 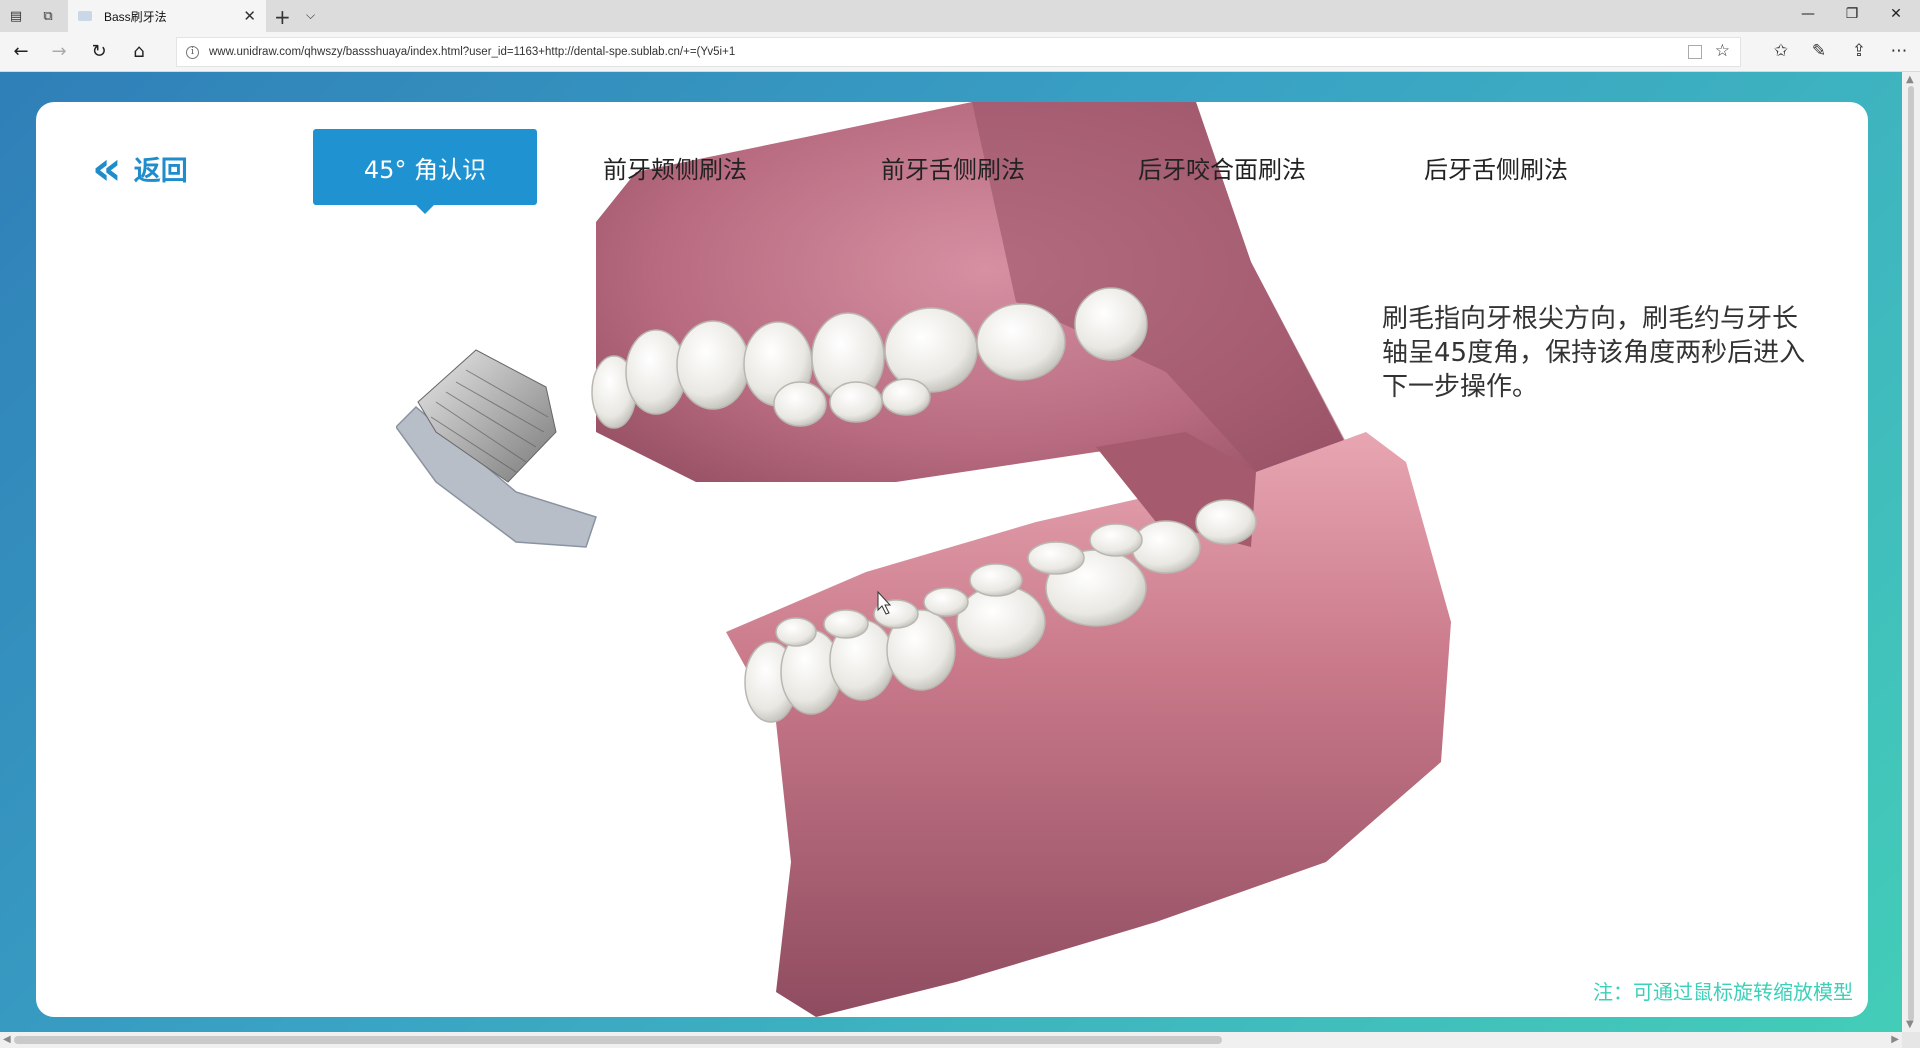 What do you see at coordinates (21, 52) in the screenshot?
I see `back-icon: ←` at bounding box center [21, 52].